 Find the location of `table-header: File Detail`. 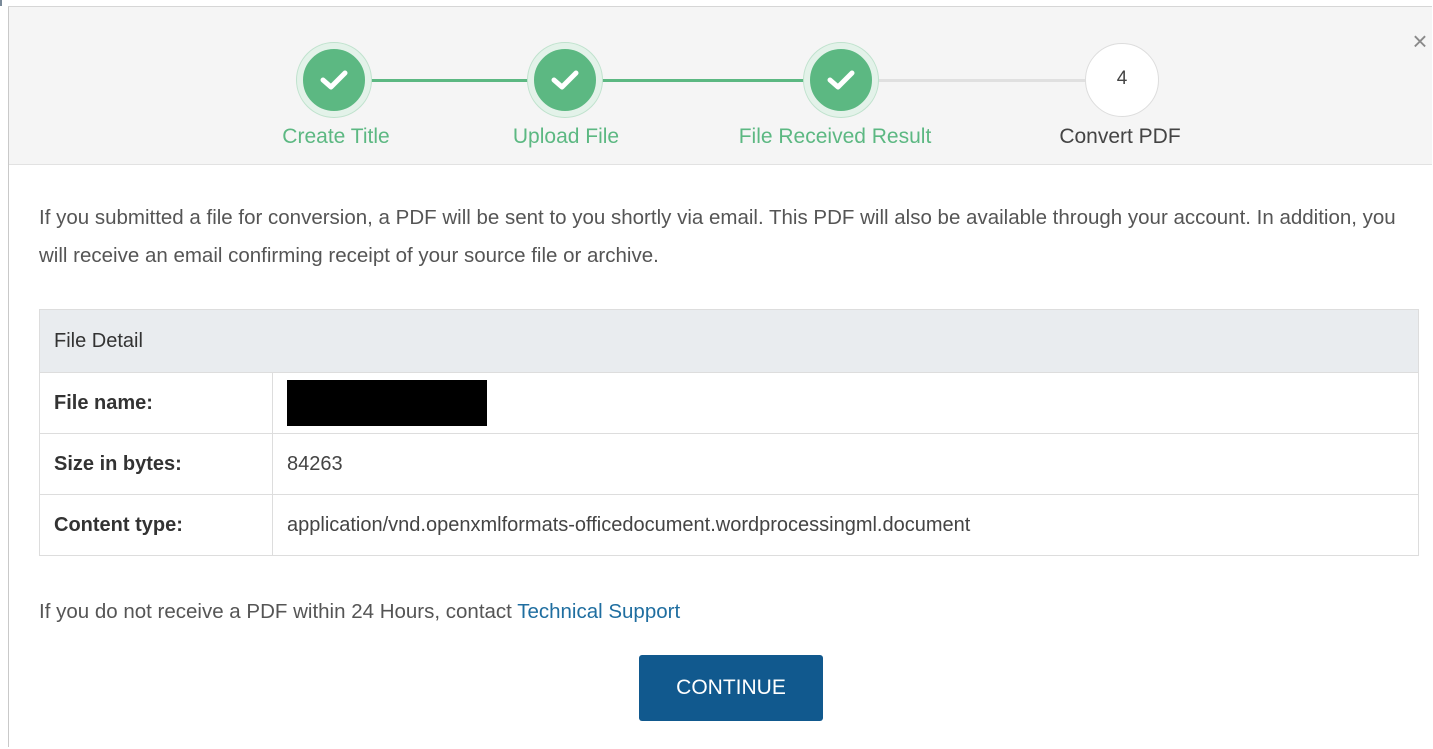

table-header: File Detail is located at coordinates (729, 341).